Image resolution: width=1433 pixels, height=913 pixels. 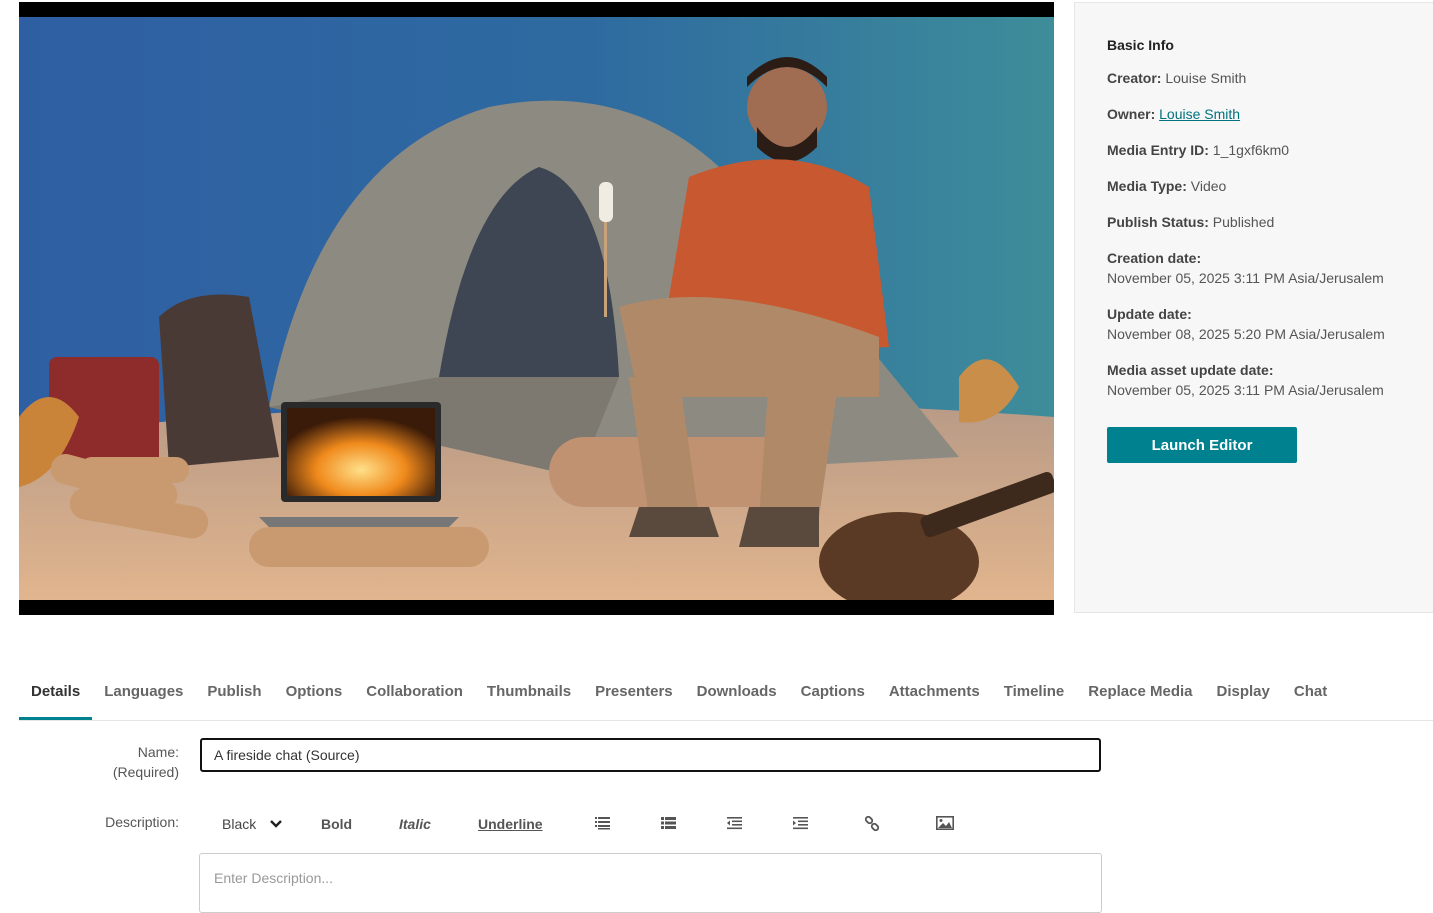 I want to click on update-date-value: November 08, 2025 5:20 PM Asia/Jerusalem, so click(x=1246, y=334).